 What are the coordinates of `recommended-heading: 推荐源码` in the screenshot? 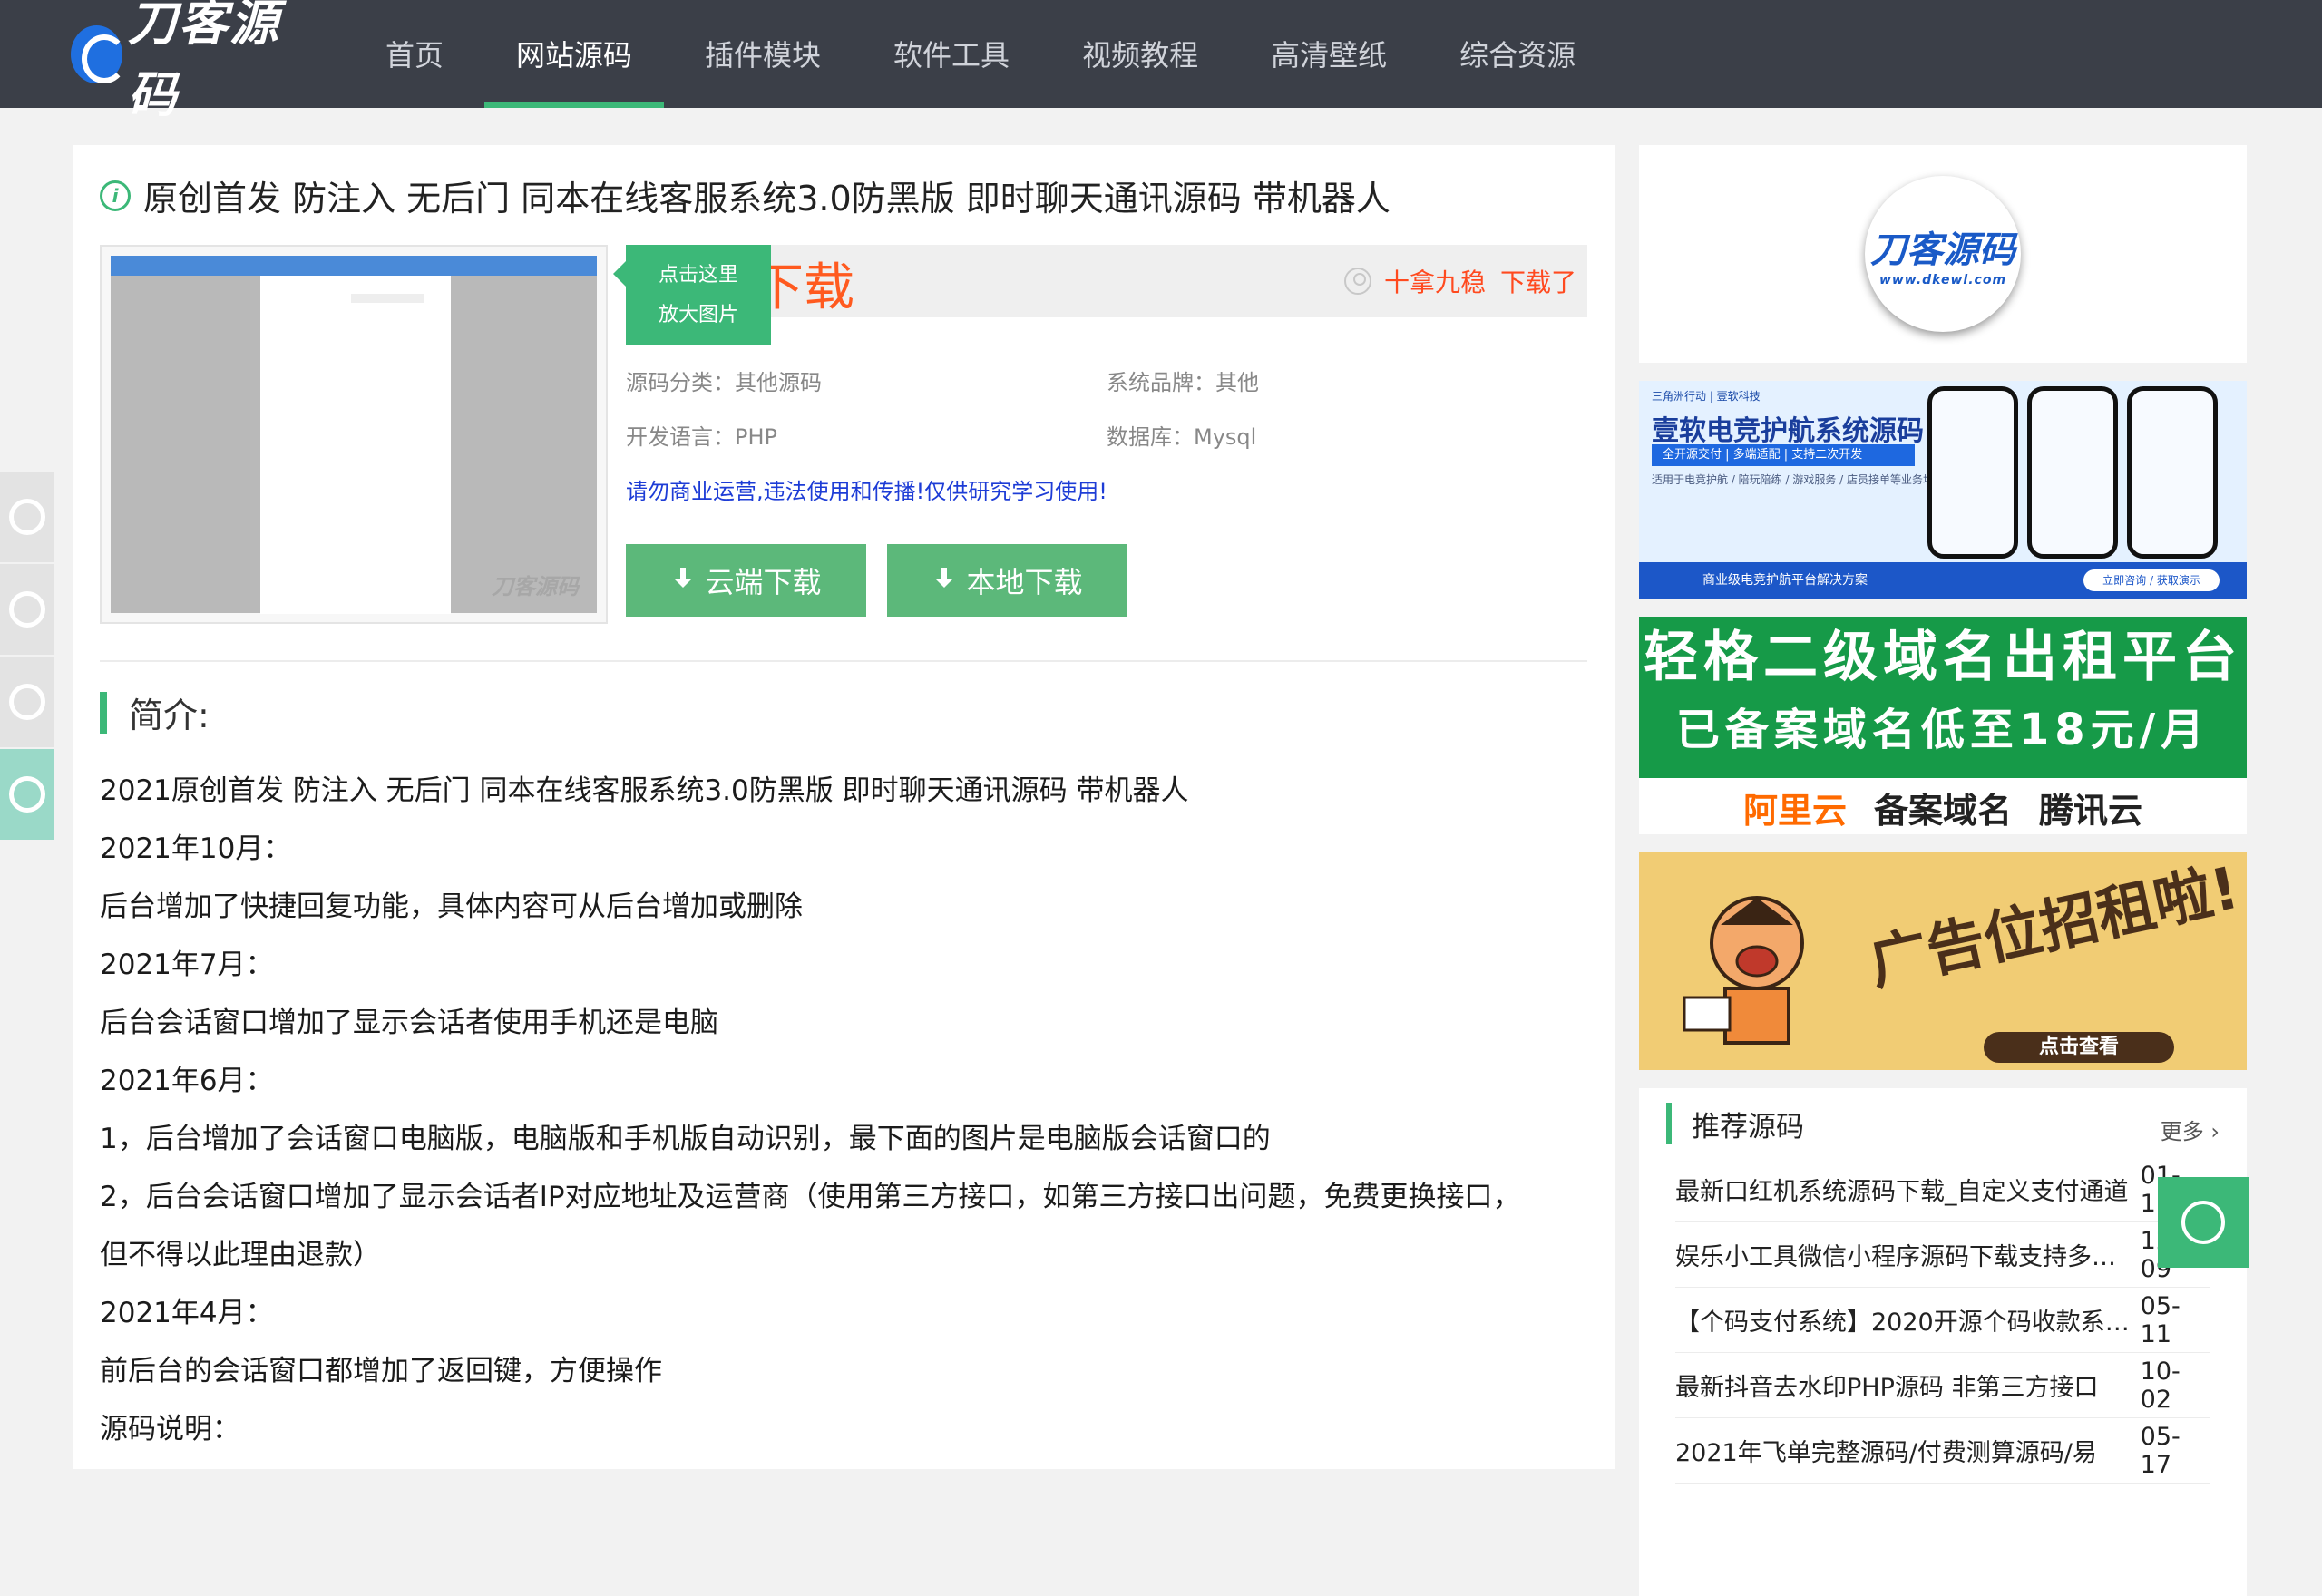 It's located at (1735, 1123).